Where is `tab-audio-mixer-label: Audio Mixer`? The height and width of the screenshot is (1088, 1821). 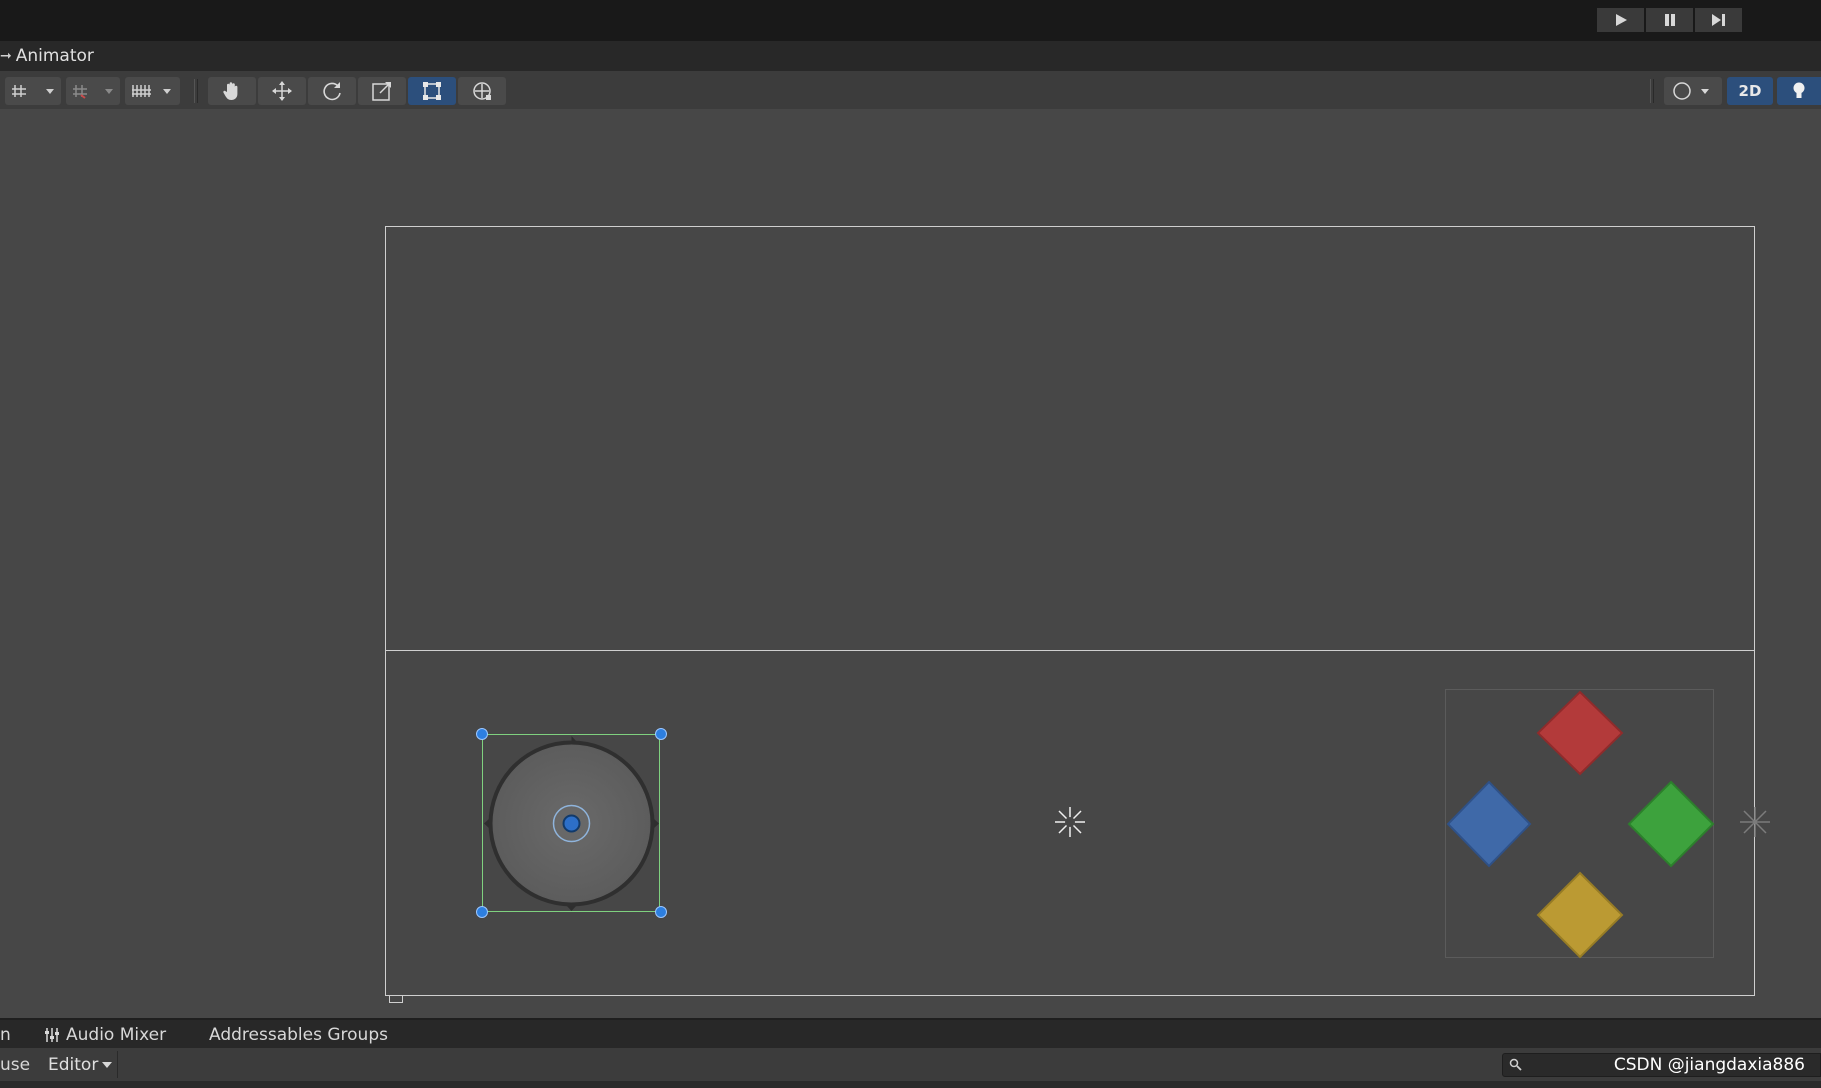 tab-audio-mixer-label: Audio Mixer is located at coordinates (116, 1035).